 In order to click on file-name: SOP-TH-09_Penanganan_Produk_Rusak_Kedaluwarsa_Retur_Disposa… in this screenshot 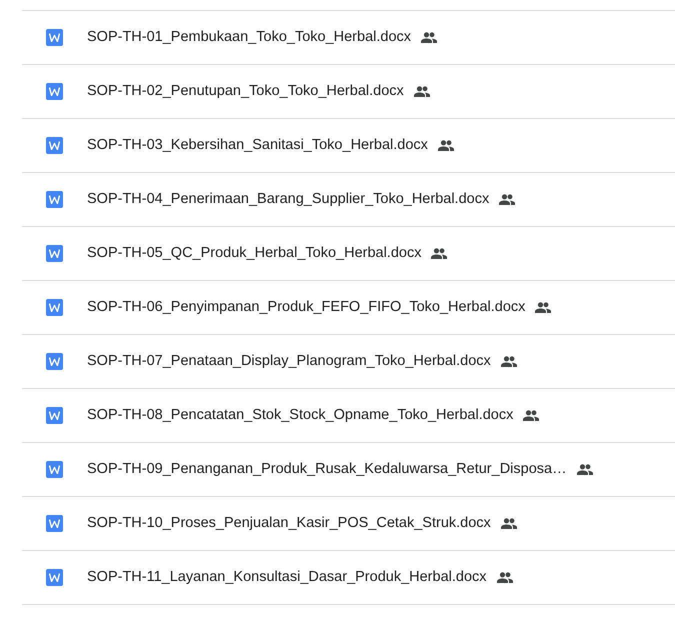, I will do `click(327, 469)`.